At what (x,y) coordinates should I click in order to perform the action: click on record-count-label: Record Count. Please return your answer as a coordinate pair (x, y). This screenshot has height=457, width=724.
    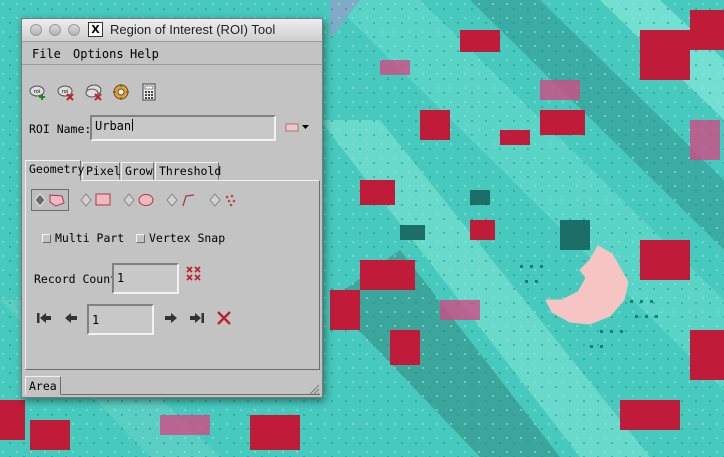
    Looking at the image, I should click on (76, 279).